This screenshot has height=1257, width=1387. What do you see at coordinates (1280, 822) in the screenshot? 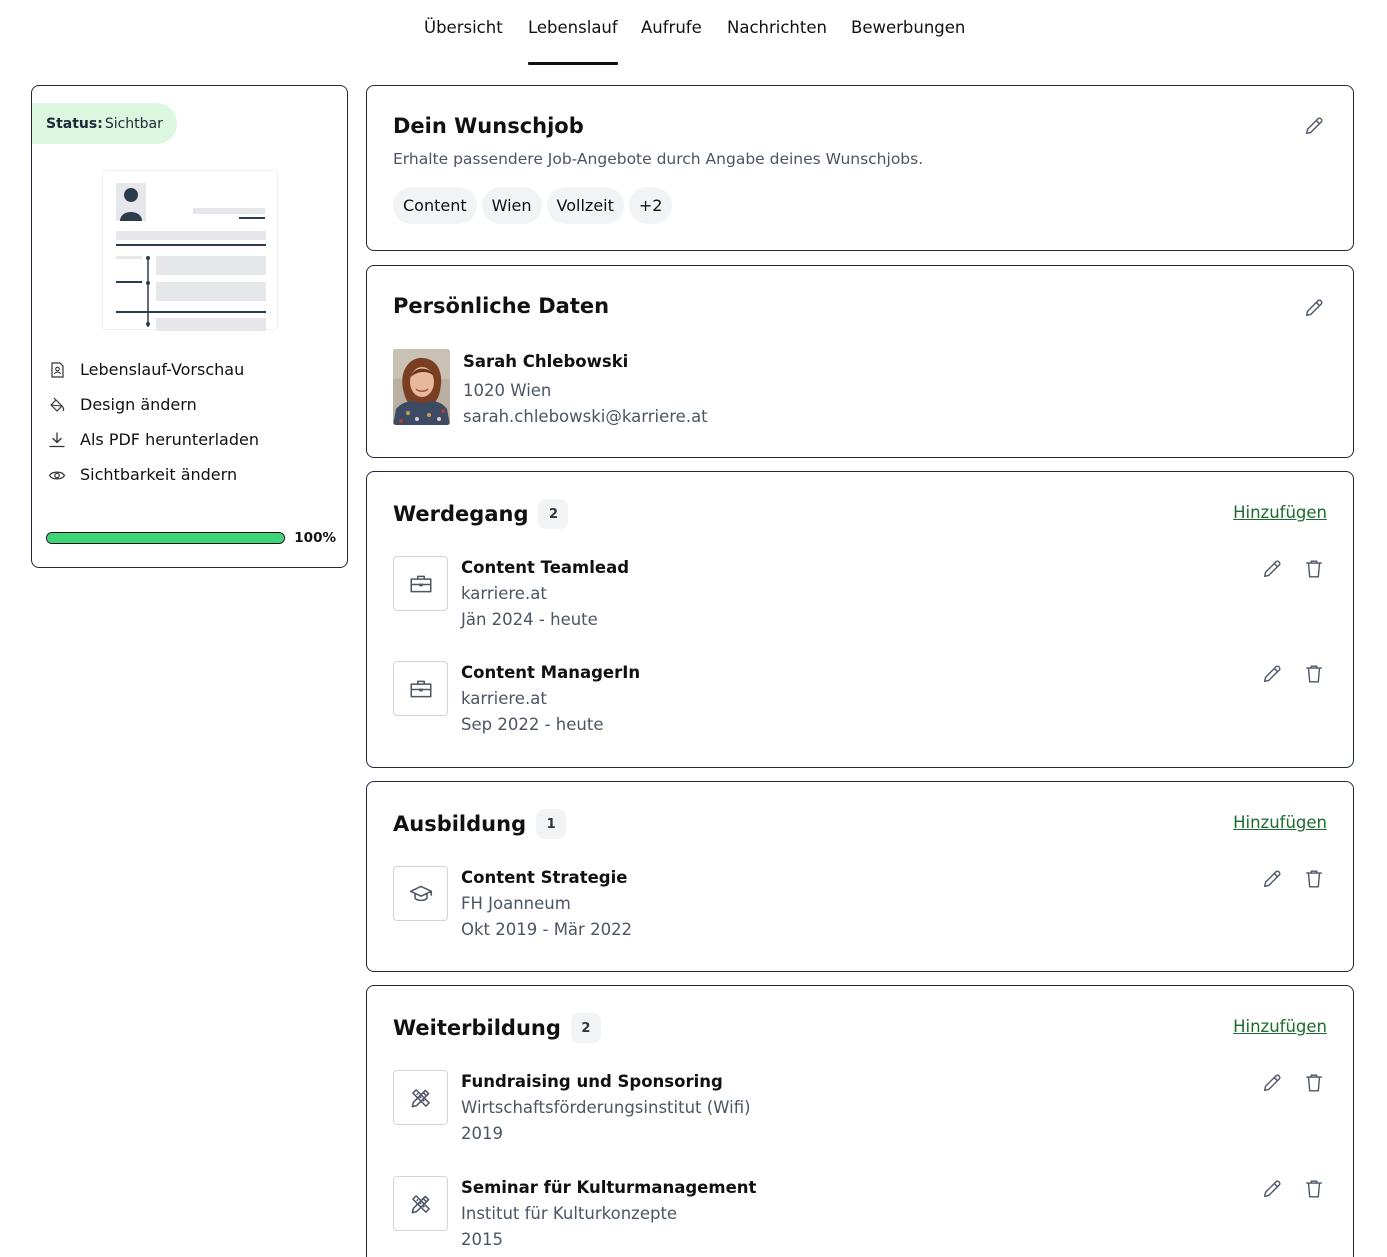
I see `ausbildung-add-link: Hinzufügen` at bounding box center [1280, 822].